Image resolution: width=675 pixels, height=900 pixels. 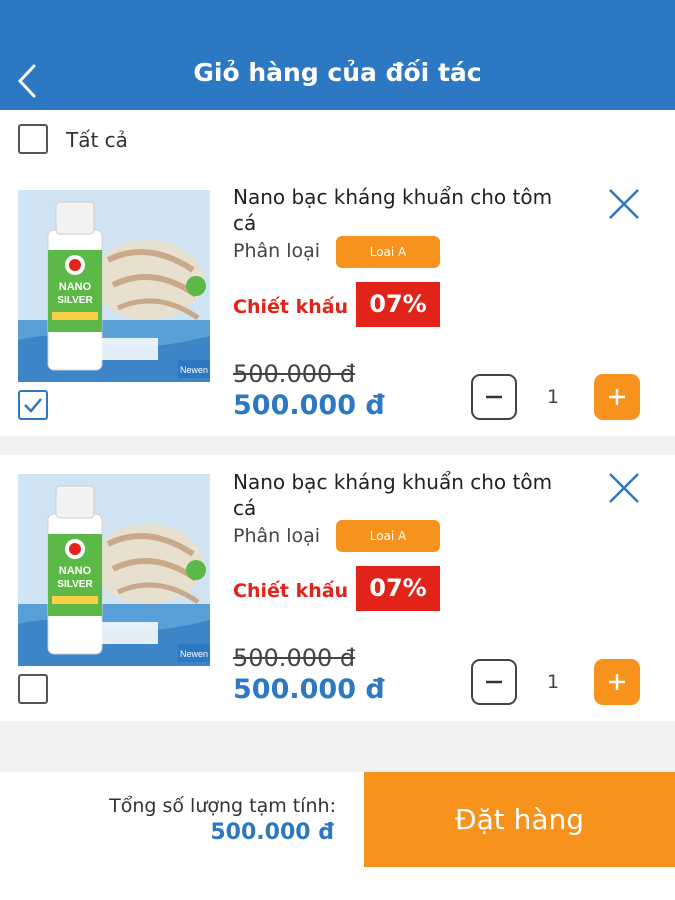 I want to click on check-icon, so click(x=33, y=405).